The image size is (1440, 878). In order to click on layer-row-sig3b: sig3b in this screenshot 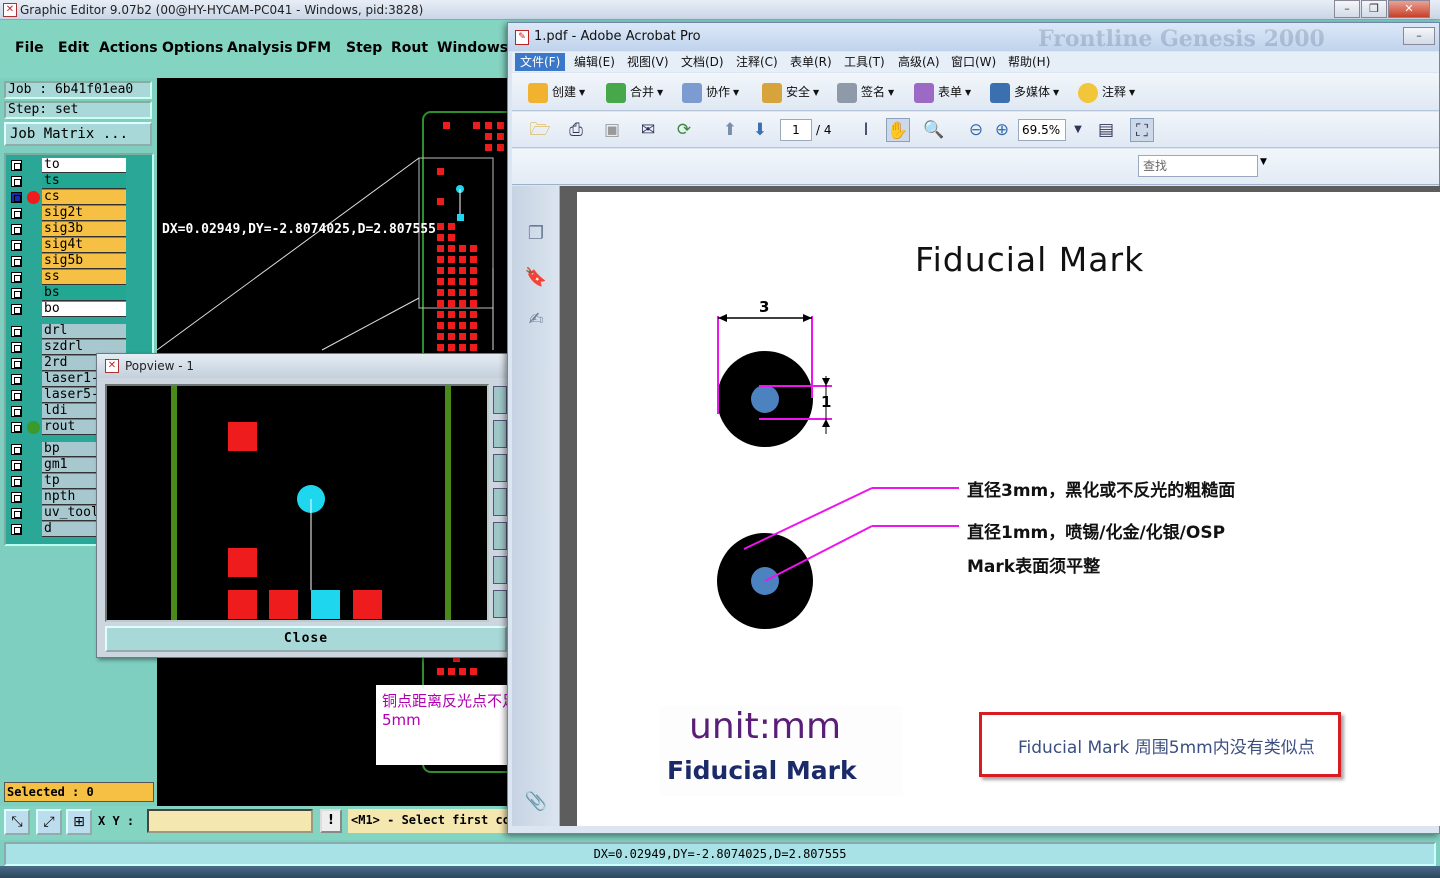, I will do `click(68, 229)`.